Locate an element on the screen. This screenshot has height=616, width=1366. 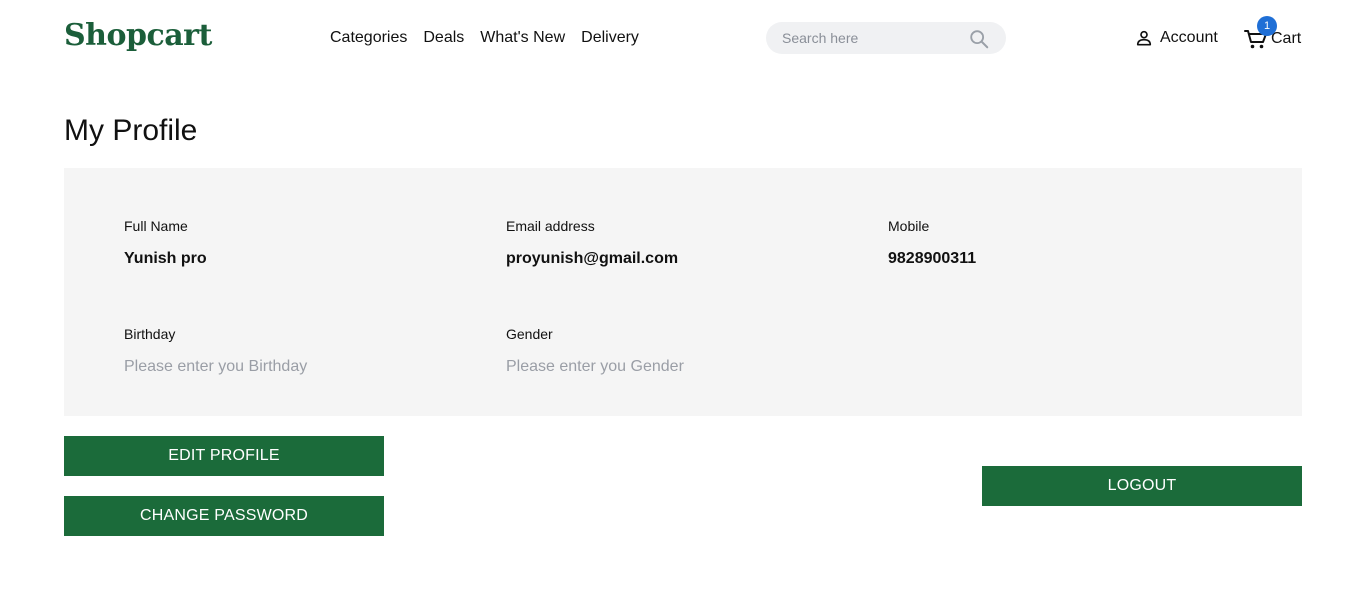
gender-label: Gender is located at coordinates (529, 334).